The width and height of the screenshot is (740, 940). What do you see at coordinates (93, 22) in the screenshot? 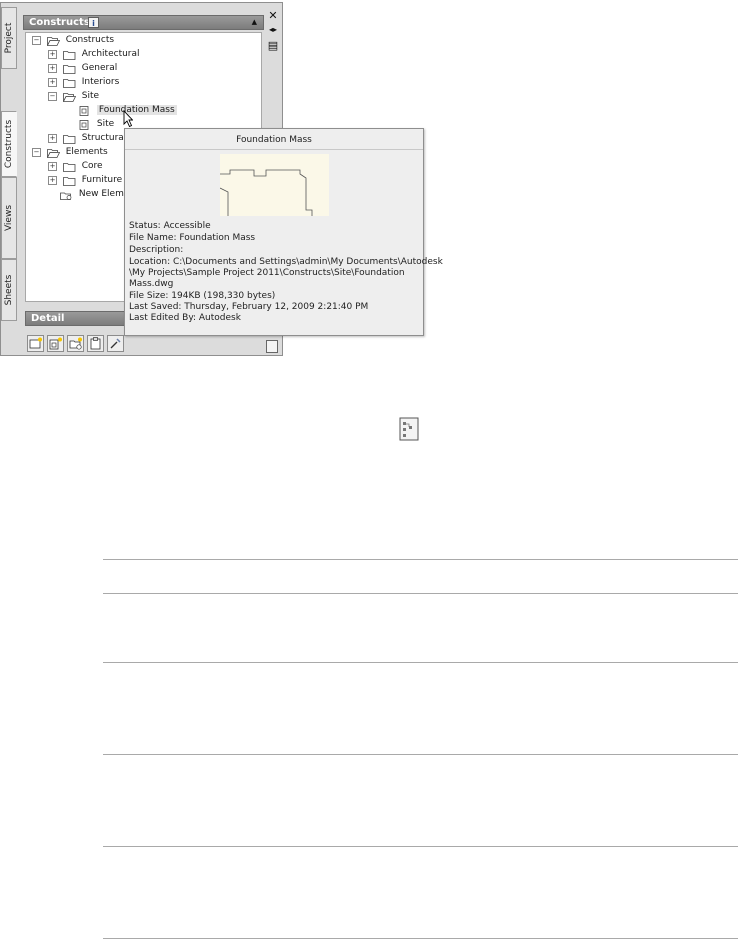
I see `info-icon: i` at bounding box center [93, 22].